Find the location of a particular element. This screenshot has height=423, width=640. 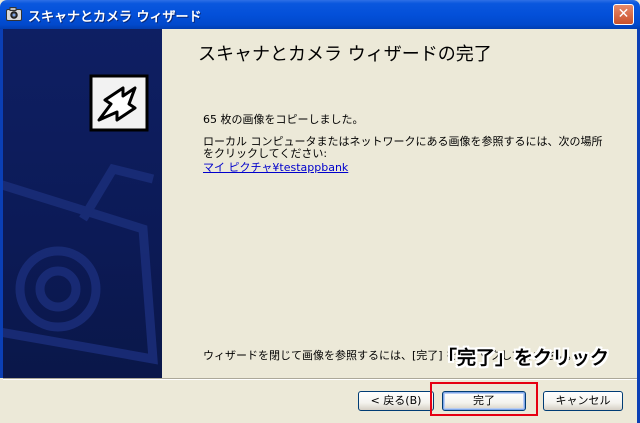

close-icon: ✕ is located at coordinates (623, 14).